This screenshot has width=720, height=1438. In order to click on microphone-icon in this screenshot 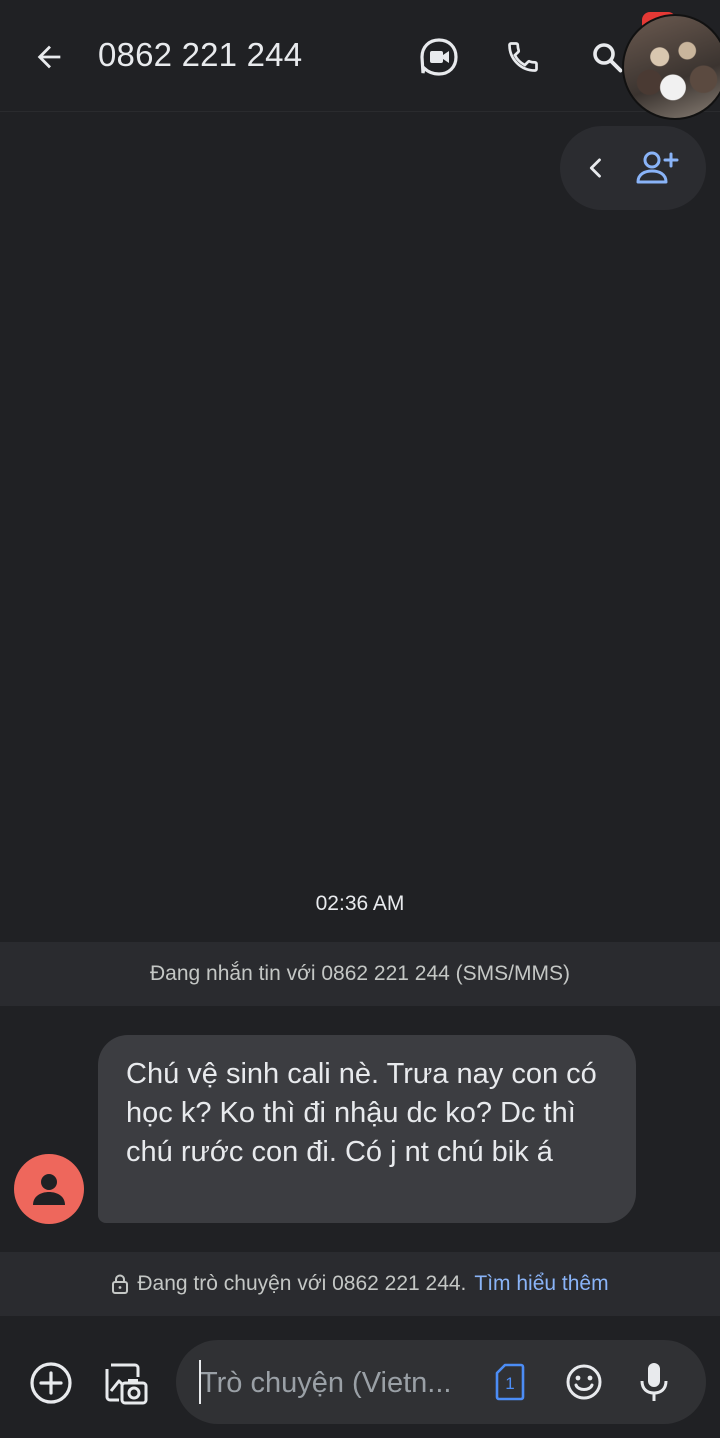, I will do `click(654, 1382)`.